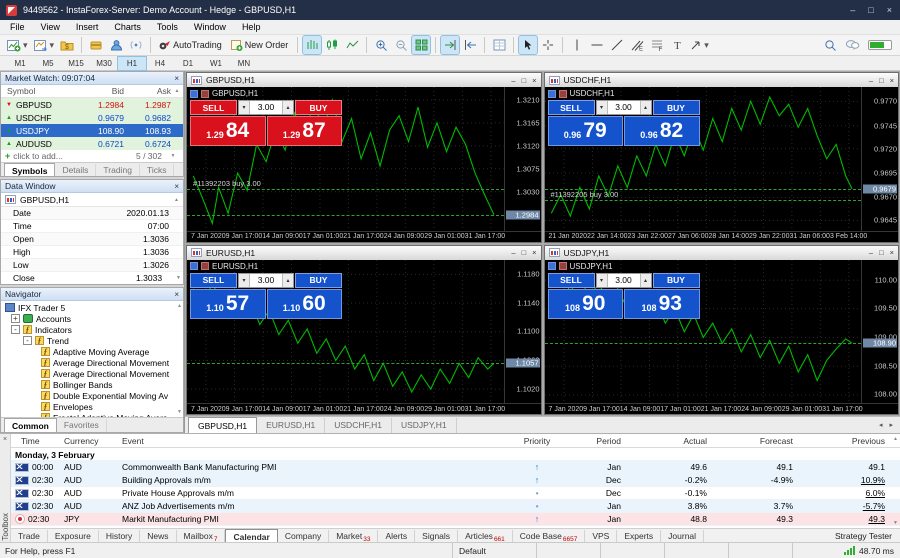 This screenshot has height=558, width=900. I want to click on tab-trade: Trade, so click(29, 536).